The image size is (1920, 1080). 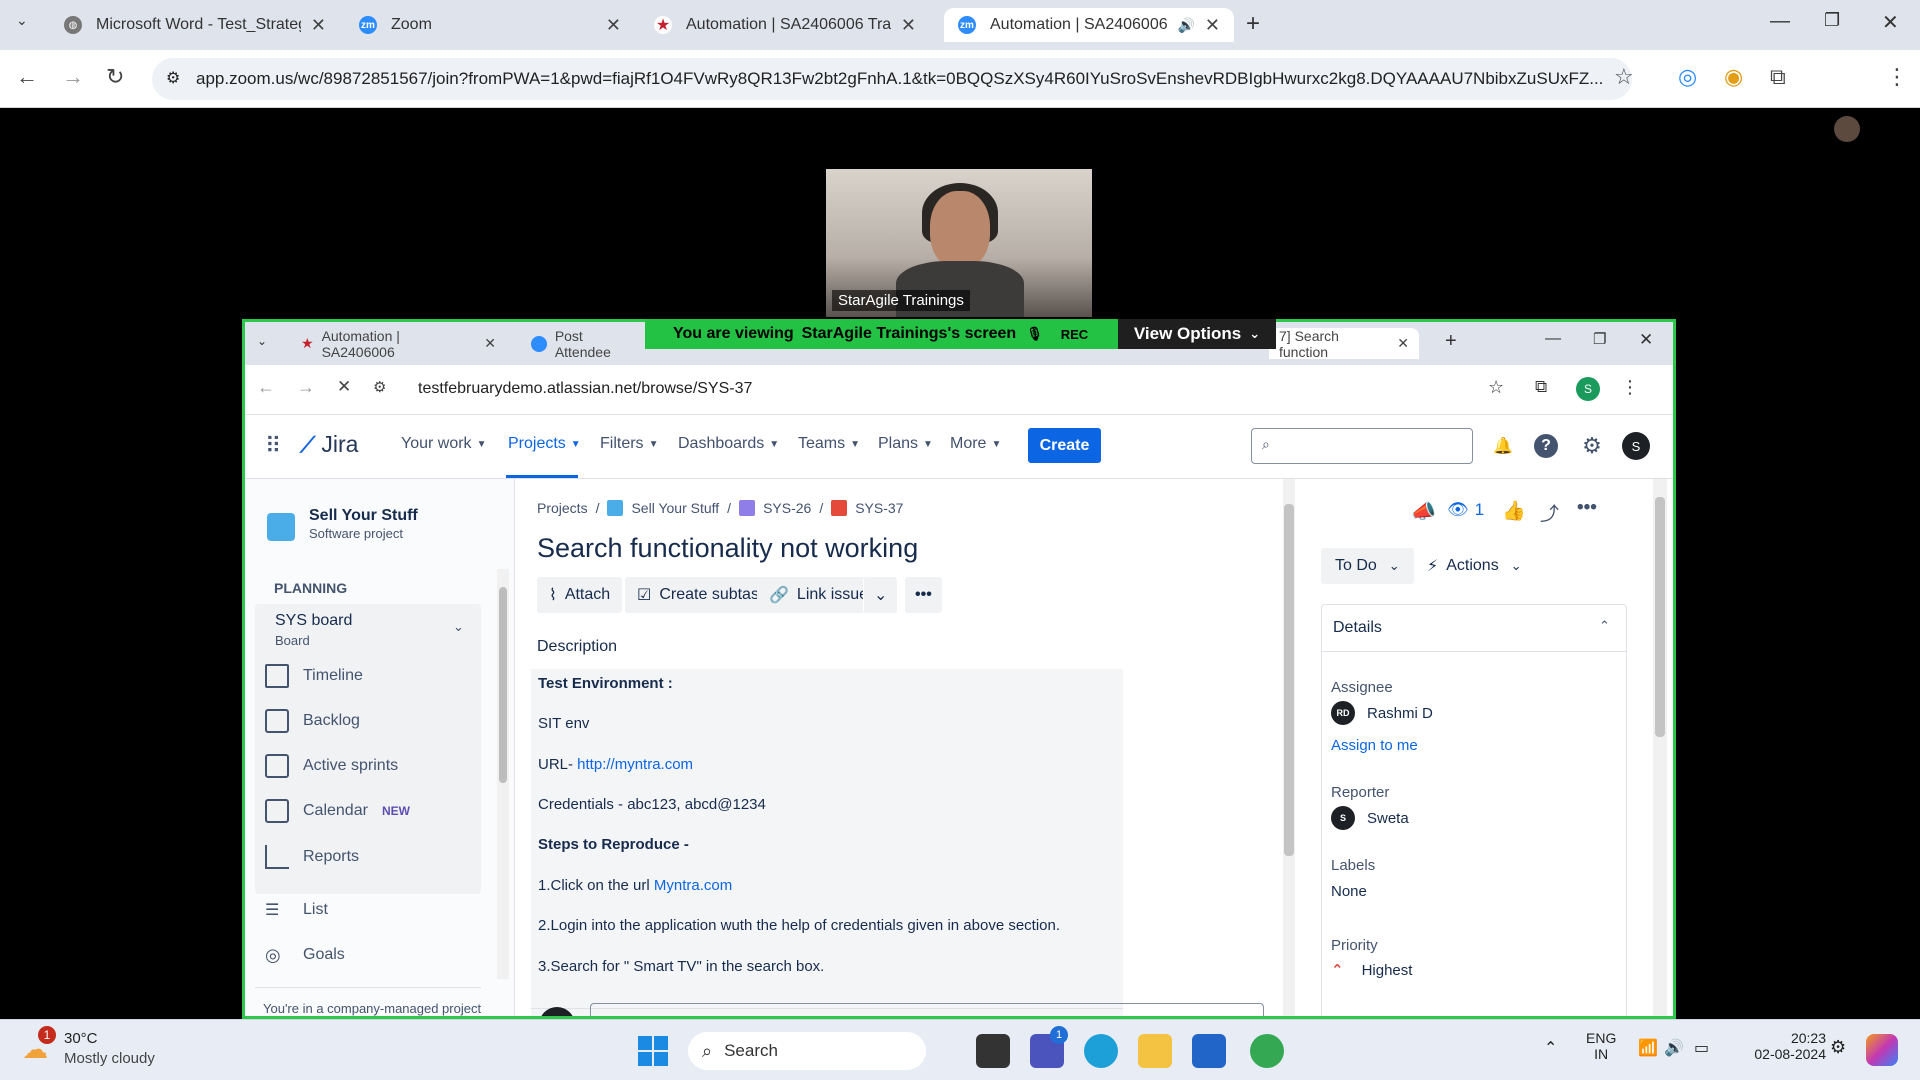 I want to click on link-issue-button: 🔗 Link issue, so click(x=819, y=595).